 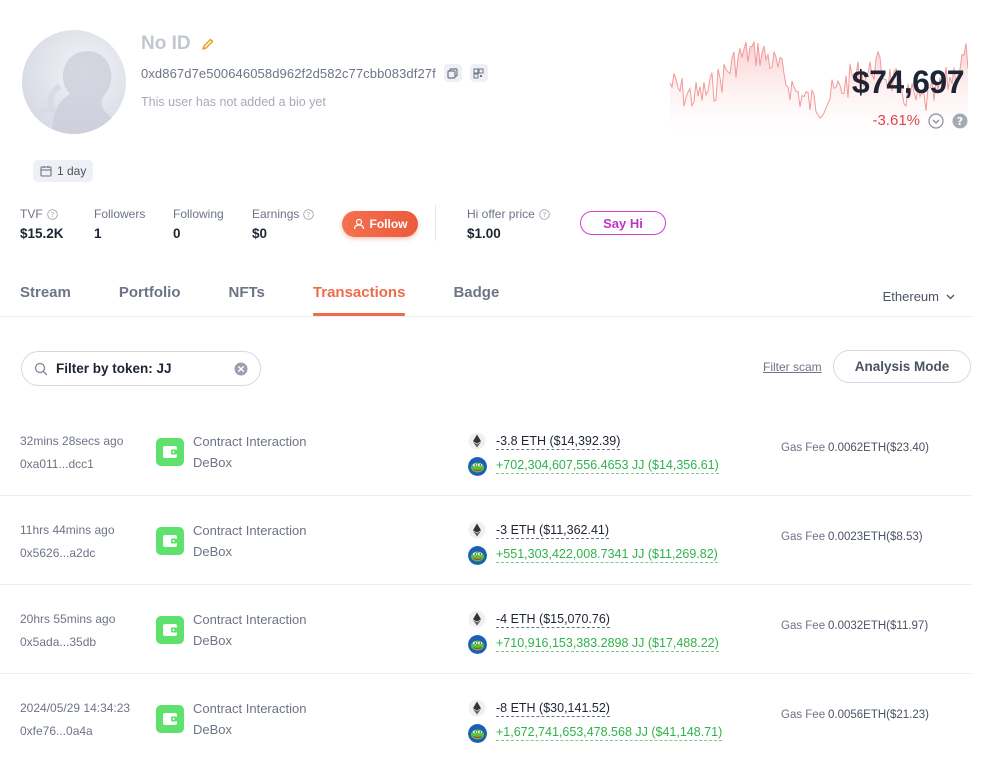 What do you see at coordinates (98, 233) in the screenshot?
I see `followers-value: 1` at bounding box center [98, 233].